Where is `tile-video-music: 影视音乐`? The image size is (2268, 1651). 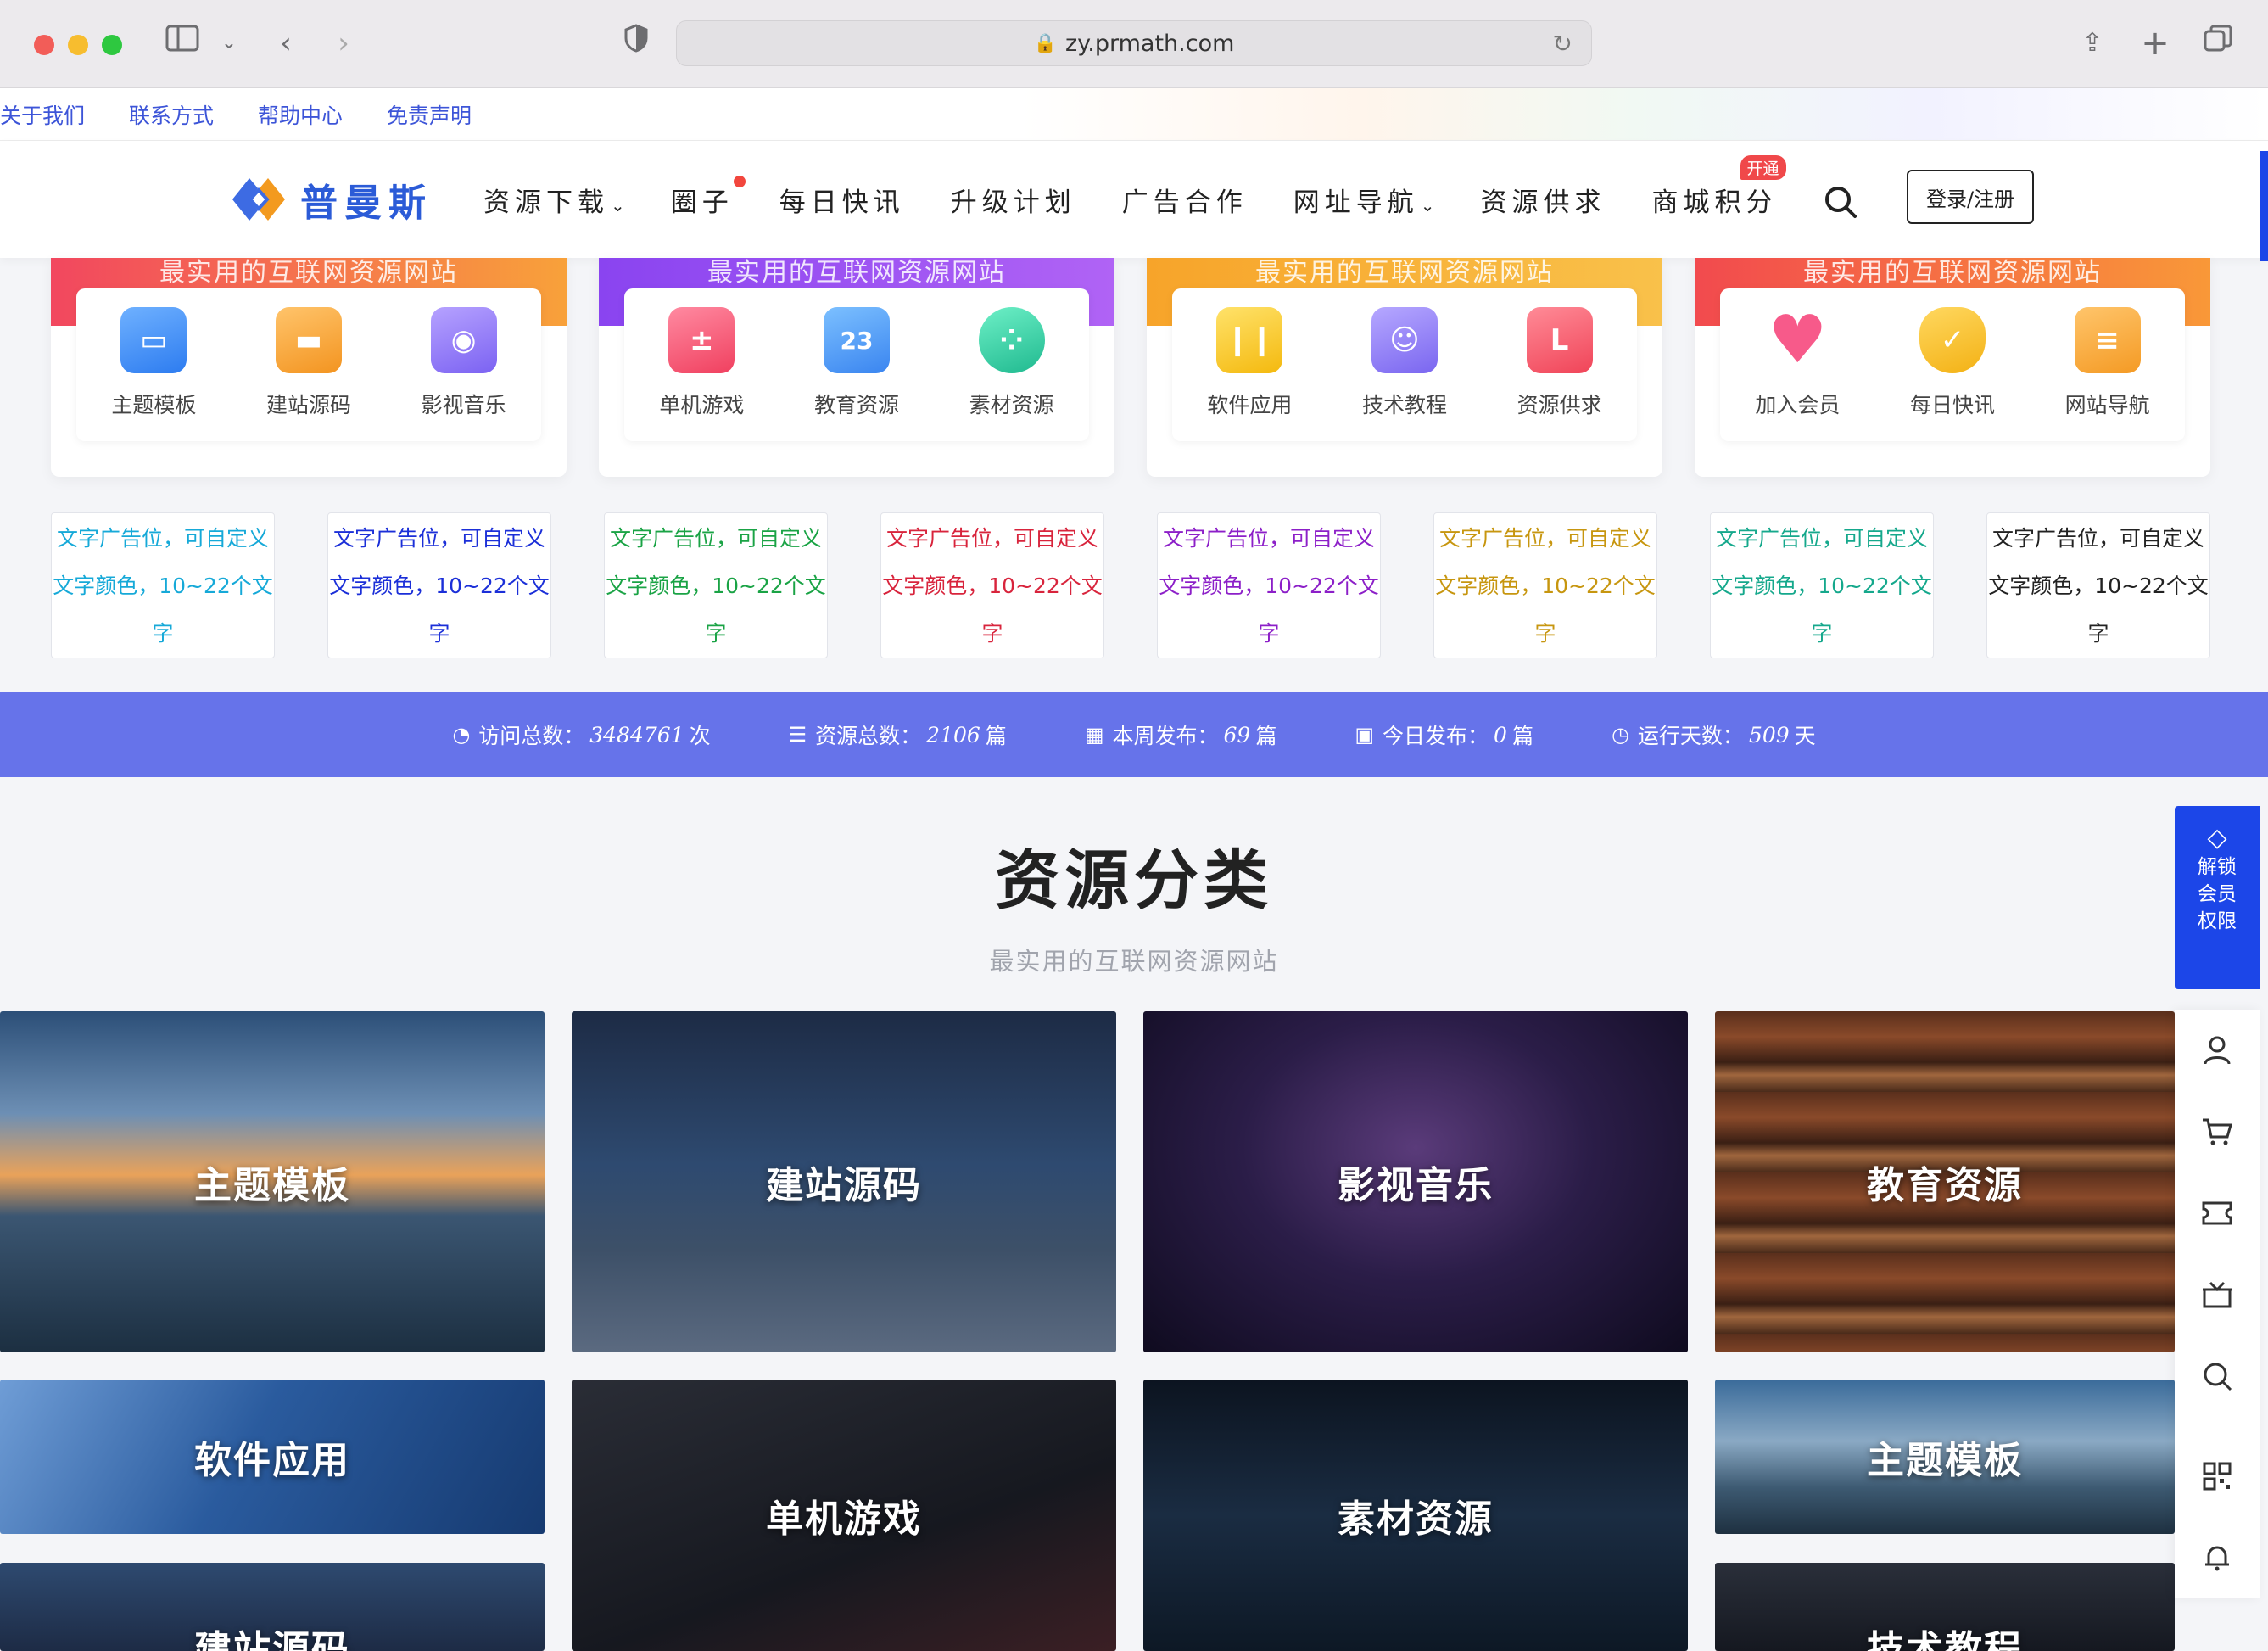 tile-video-music: 影视音乐 is located at coordinates (1415, 1181).